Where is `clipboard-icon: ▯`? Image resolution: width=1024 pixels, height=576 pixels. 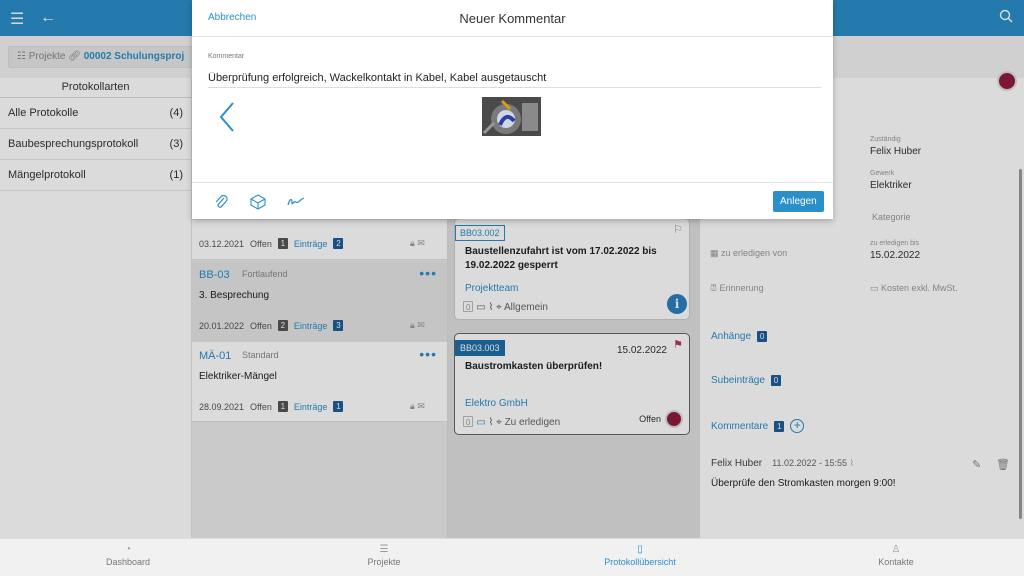 clipboard-icon: ▯ is located at coordinates (640, 549).